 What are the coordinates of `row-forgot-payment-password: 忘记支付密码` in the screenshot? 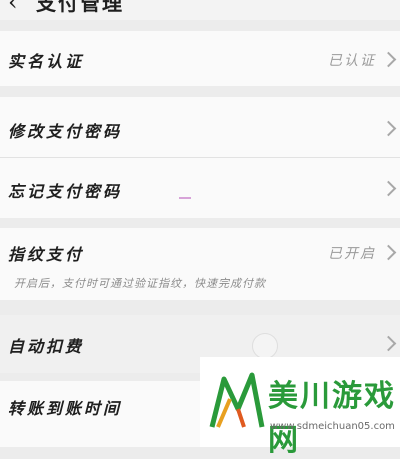 It's located at (200, 188).